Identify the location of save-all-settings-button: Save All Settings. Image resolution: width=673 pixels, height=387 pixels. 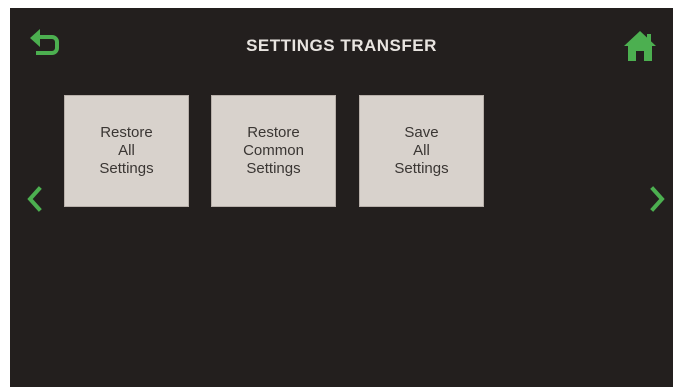
(421, 151).